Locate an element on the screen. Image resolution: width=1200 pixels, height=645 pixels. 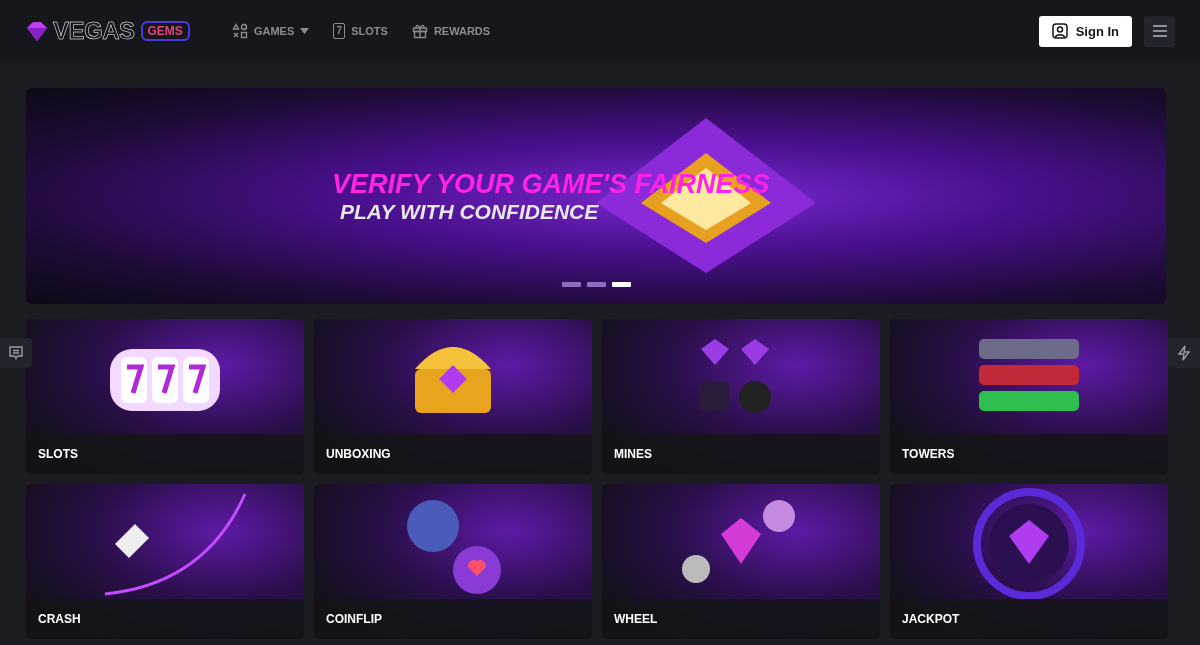
menu-icon is located at coordinates (1159, 31).